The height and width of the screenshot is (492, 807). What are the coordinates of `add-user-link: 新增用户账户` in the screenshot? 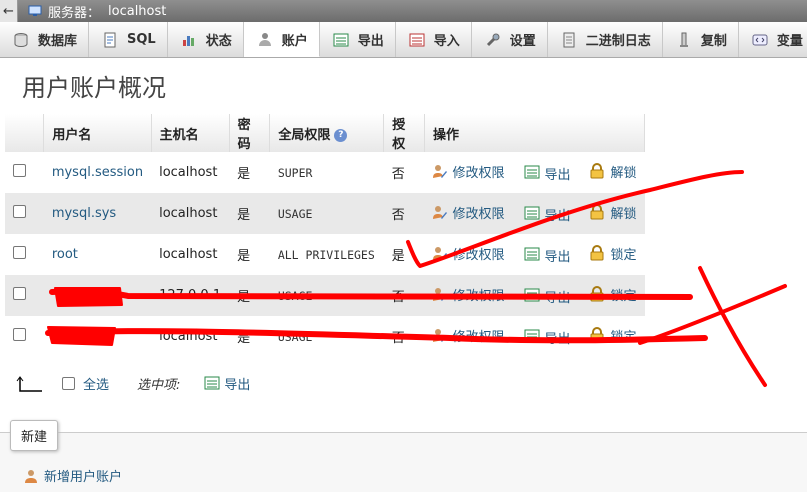 It's located at (73, 475).